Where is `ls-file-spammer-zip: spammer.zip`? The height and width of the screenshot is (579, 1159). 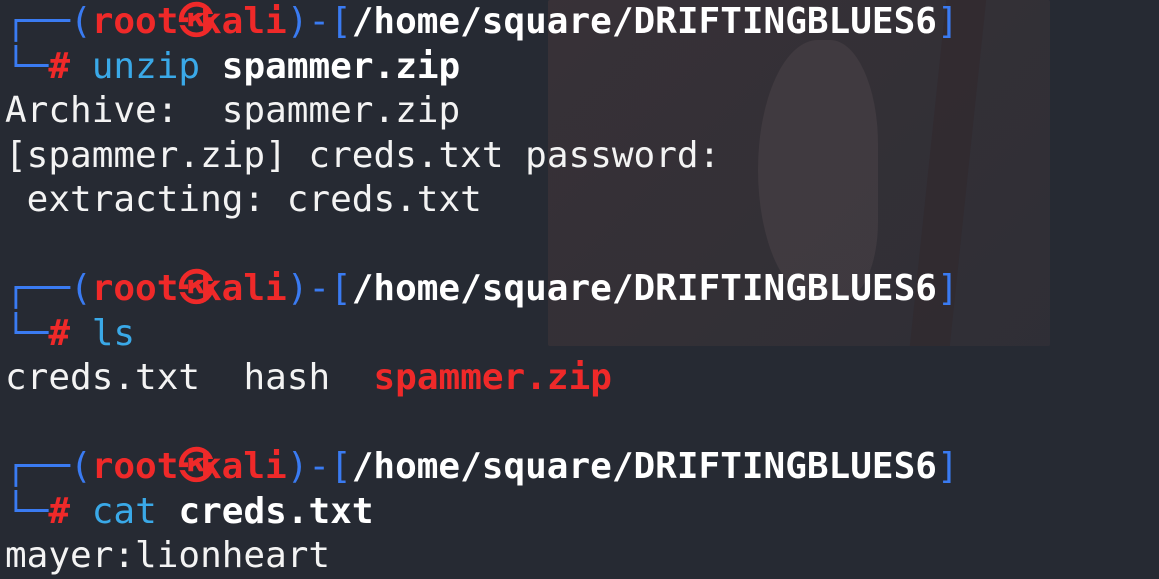
ls-file-spammer-zip: spammer.zip is located at coordinates (492, 377).